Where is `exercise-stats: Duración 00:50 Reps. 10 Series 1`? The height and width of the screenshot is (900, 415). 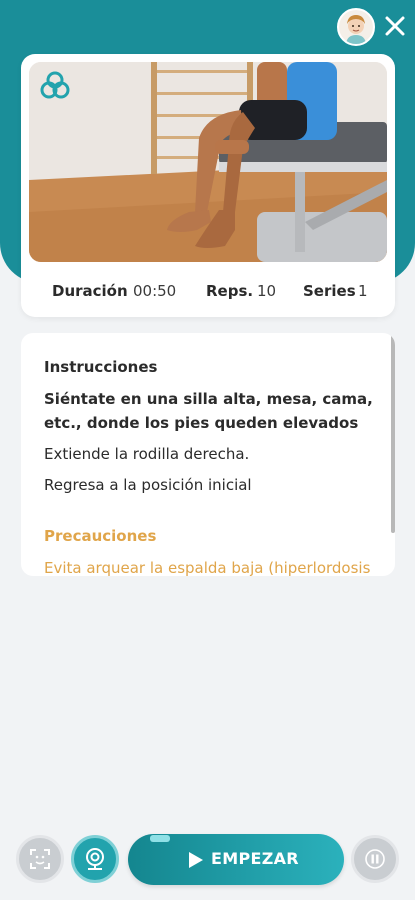 exercise-stats: Duración 00:50 Reps. 10 Series 1 is located at coordinates (208, 290).